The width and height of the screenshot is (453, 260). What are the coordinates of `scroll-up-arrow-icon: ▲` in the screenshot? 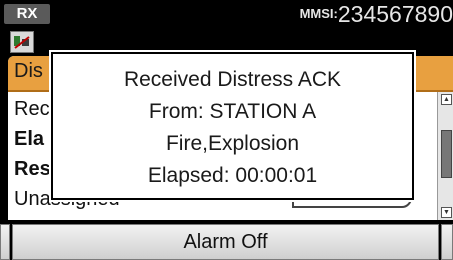 It's located at (446, 99).